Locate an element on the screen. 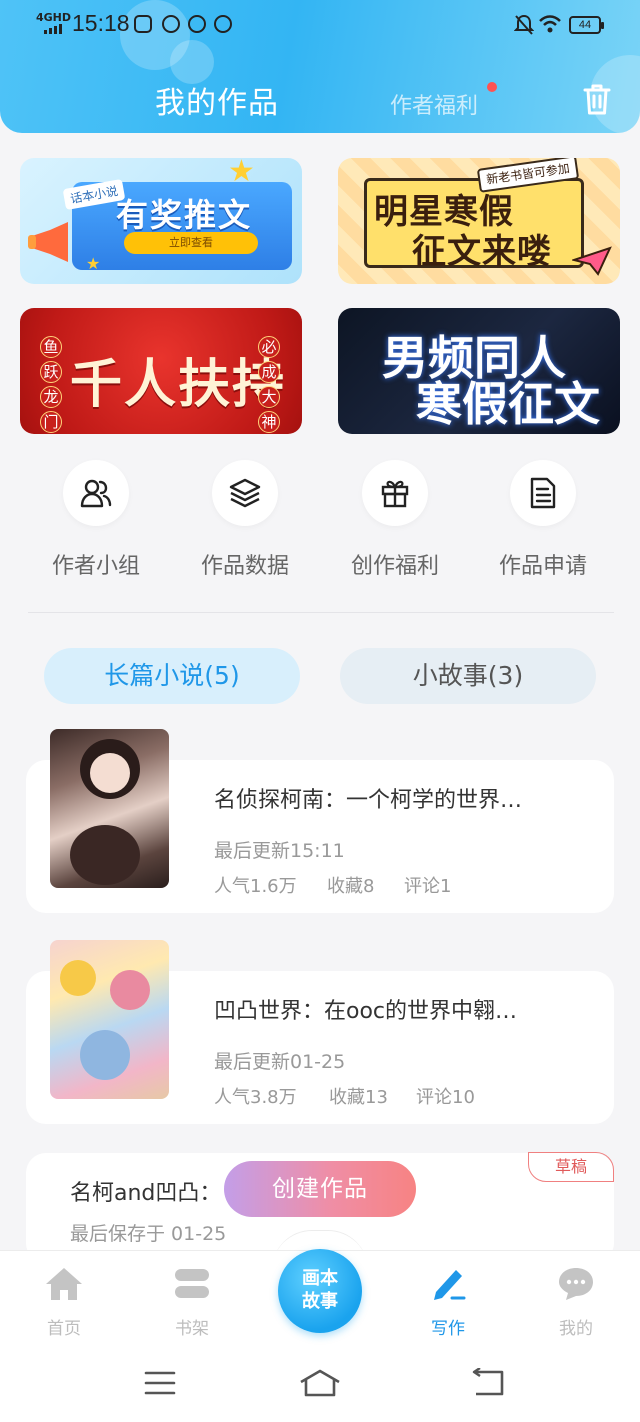 The height and width of the screenshot is (1422, 640). banner-char: 龙 is located at coordinates (51, 397).